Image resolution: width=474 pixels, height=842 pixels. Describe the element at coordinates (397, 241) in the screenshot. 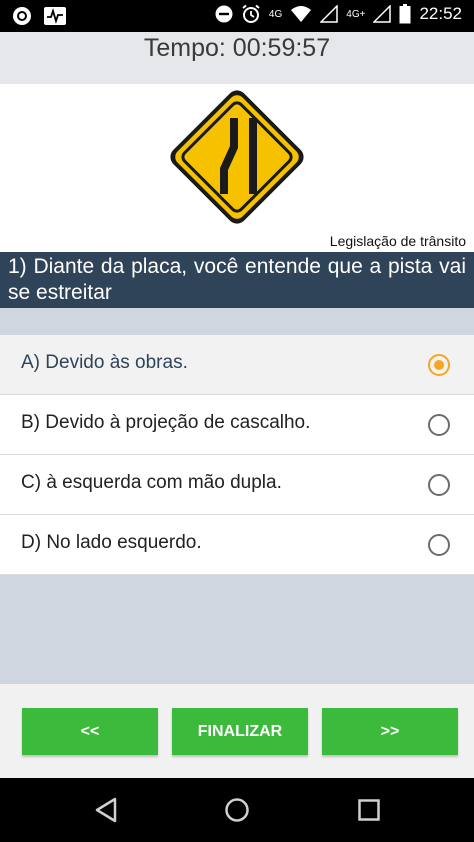

I see `category-label: Legislação de trânsito` at that location.